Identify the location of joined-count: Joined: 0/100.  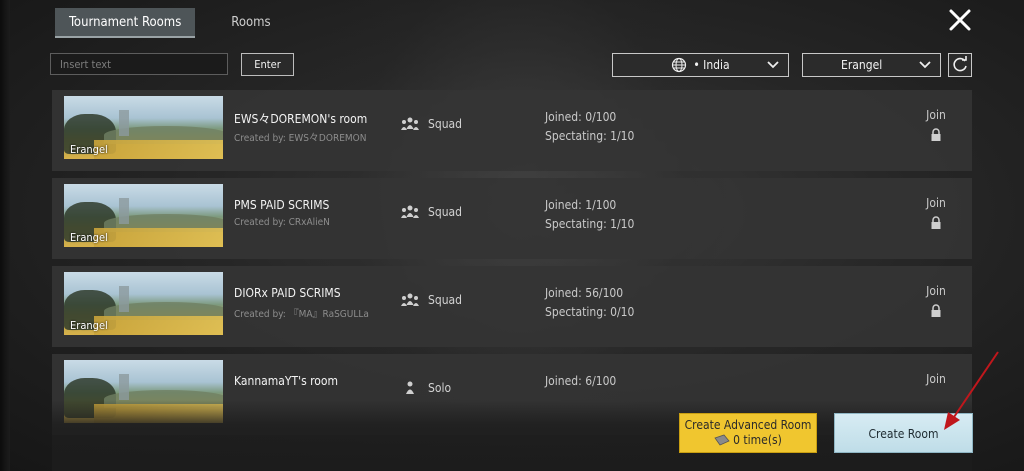
(581, 117).